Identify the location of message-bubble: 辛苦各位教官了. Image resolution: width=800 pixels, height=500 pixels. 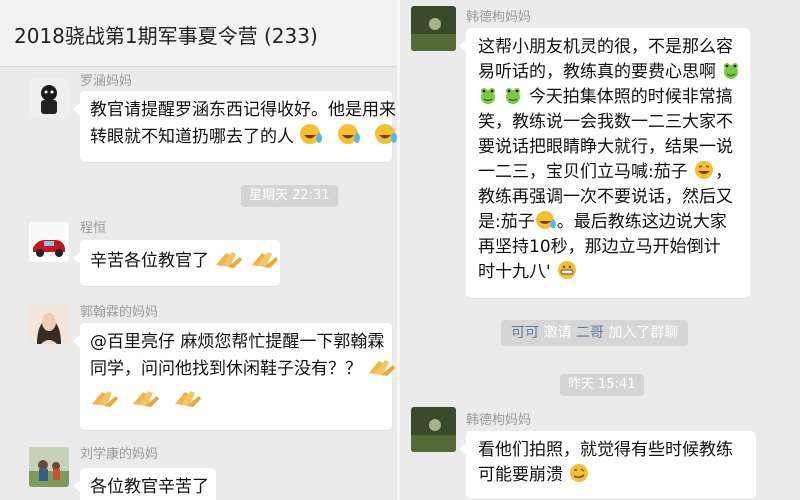
(176, 263).